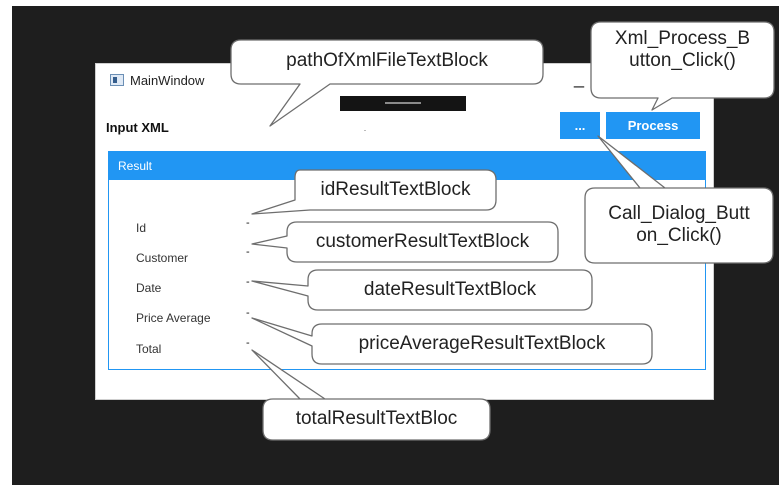 Image resolution: width=779 pixels, height=485 pixels. I want to click on callout-path-of-xml-text: pathOfXmlFileTextBlock, so click(387, 60).